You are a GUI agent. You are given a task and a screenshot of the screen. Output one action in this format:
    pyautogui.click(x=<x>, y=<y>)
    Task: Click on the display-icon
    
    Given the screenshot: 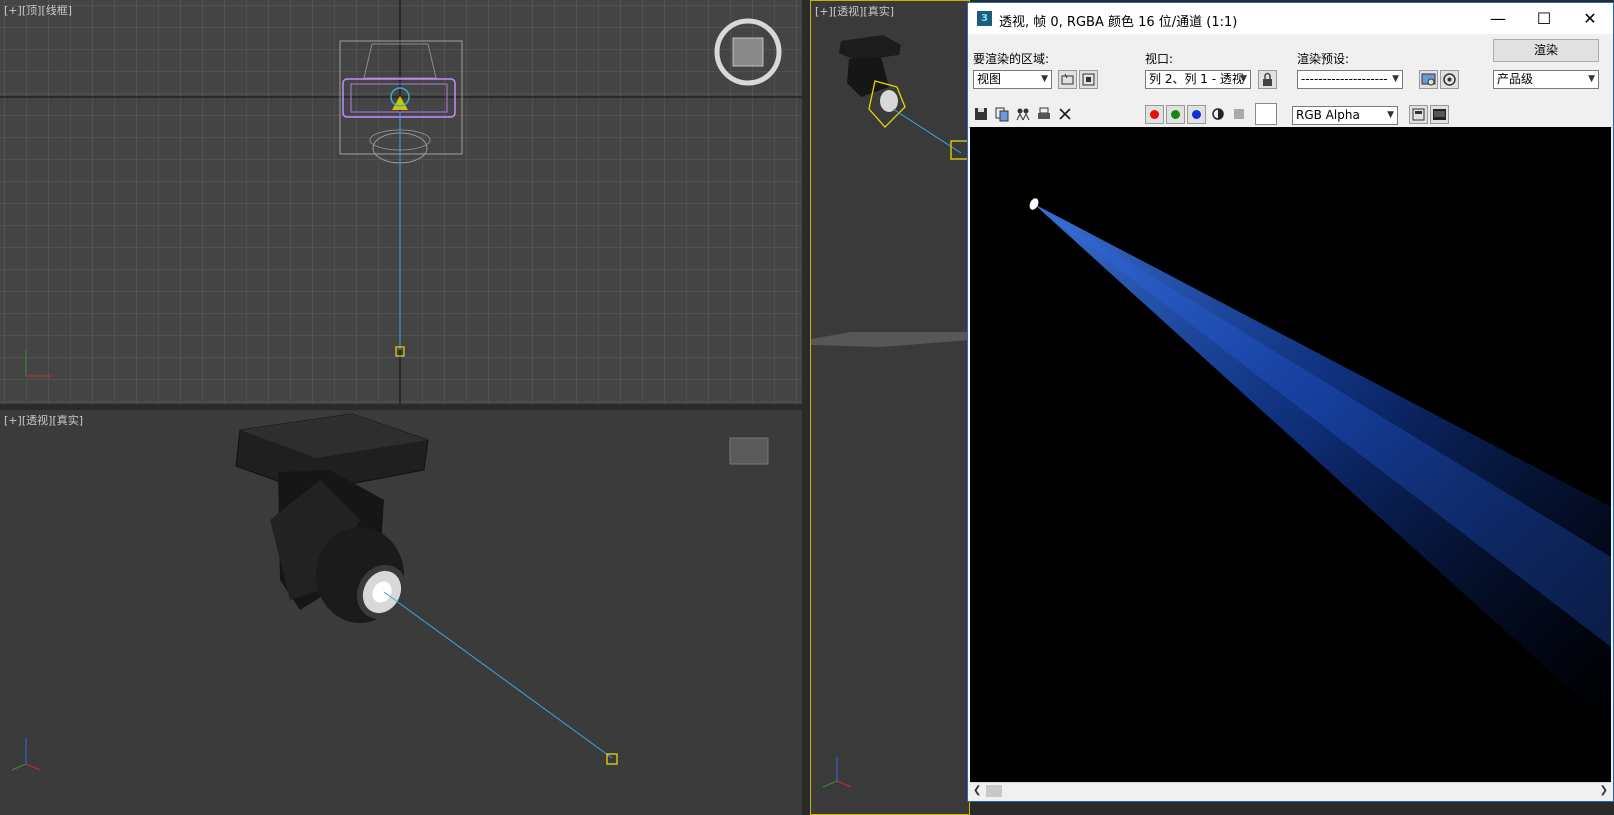 What is the action you would take?
    pyautogui.click(x=1418, y=114)
    